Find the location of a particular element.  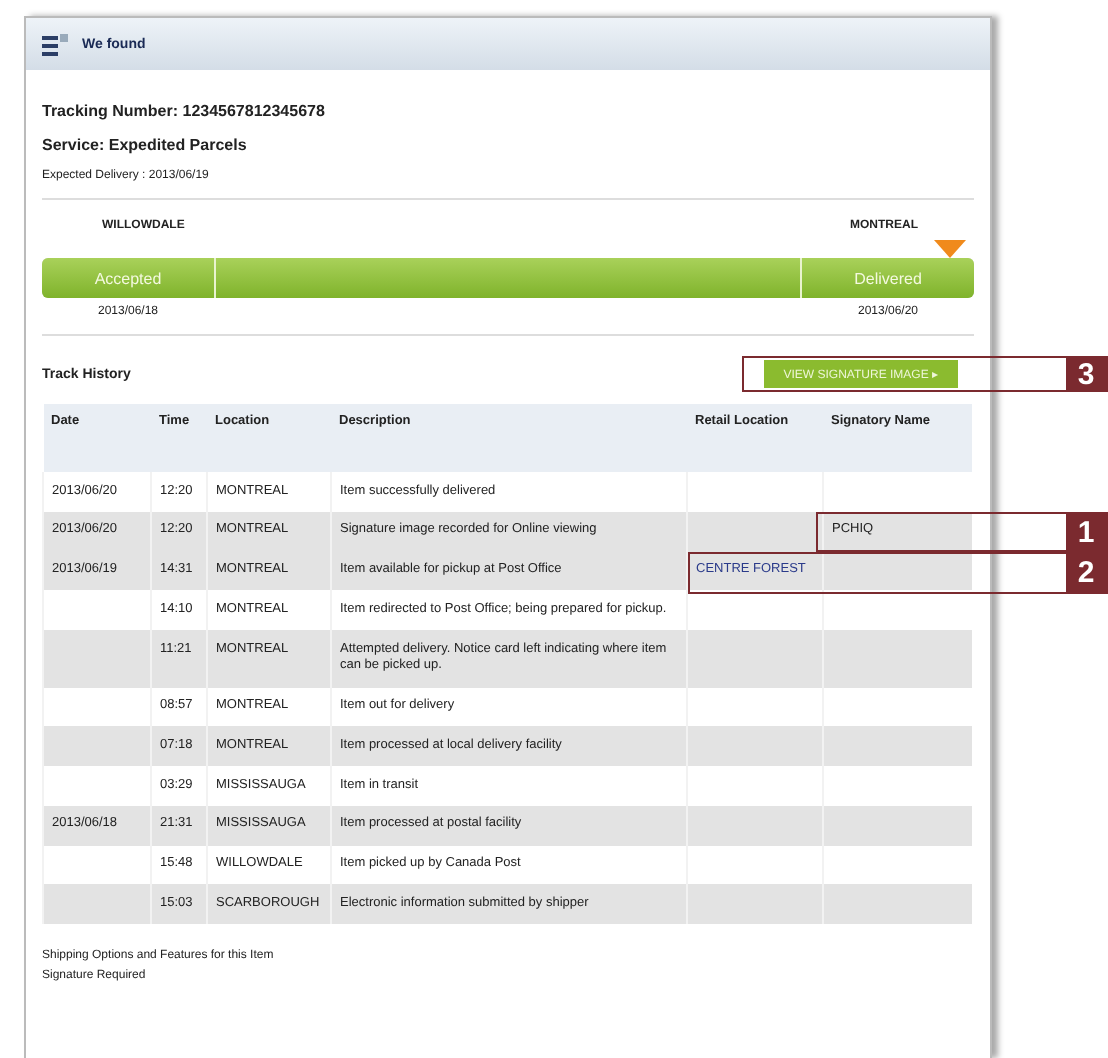

callout-number: 1 is located at coordinates (1086, 532).